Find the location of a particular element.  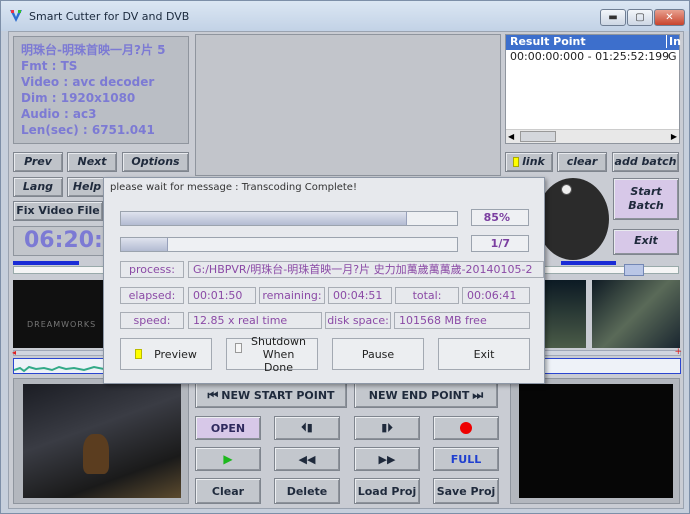

audio-info: Audio : ac3 is located at coordinates (59, 114).